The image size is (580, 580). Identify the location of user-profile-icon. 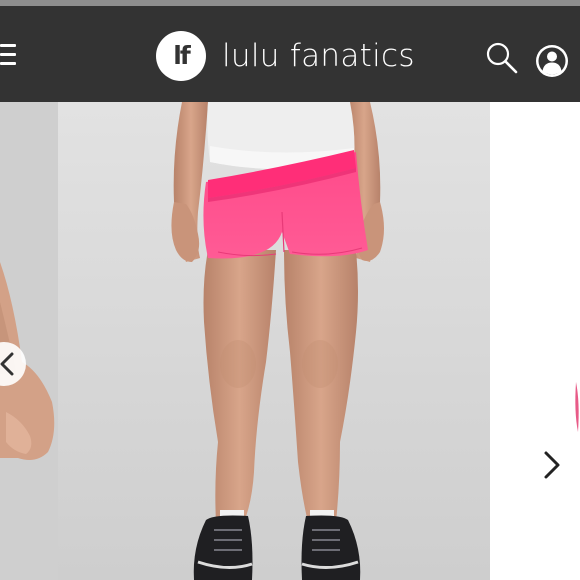
(552, 61).